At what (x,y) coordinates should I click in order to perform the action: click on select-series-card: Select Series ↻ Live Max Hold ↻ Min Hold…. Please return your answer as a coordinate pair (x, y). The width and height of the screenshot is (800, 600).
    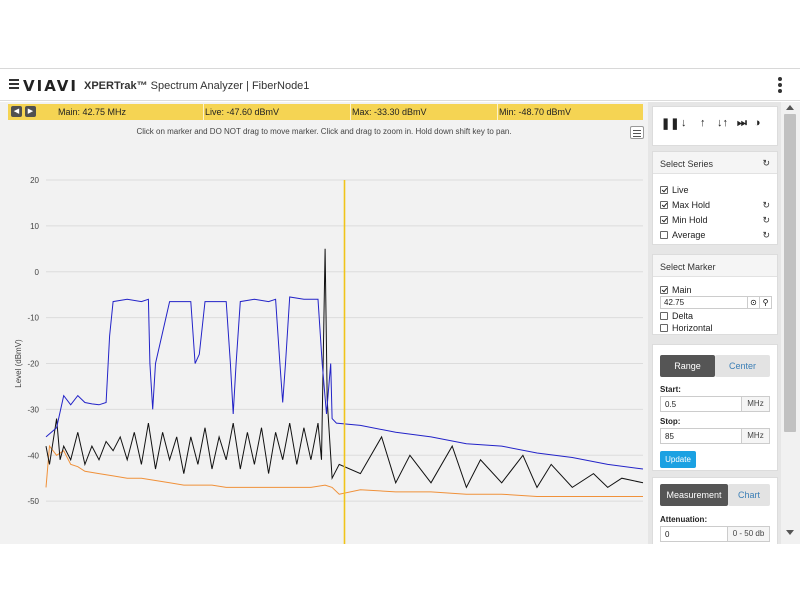
    Looking at the image, I should click on (715, 198).